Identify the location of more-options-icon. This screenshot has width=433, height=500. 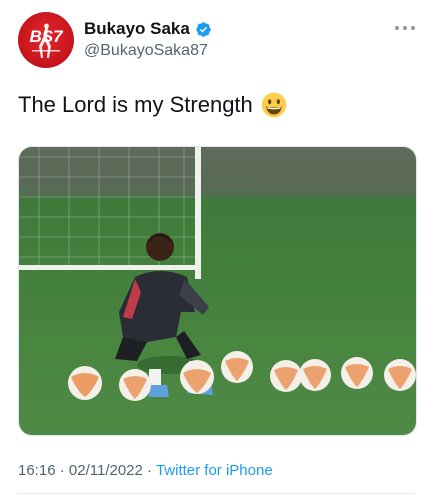
(405, 28).